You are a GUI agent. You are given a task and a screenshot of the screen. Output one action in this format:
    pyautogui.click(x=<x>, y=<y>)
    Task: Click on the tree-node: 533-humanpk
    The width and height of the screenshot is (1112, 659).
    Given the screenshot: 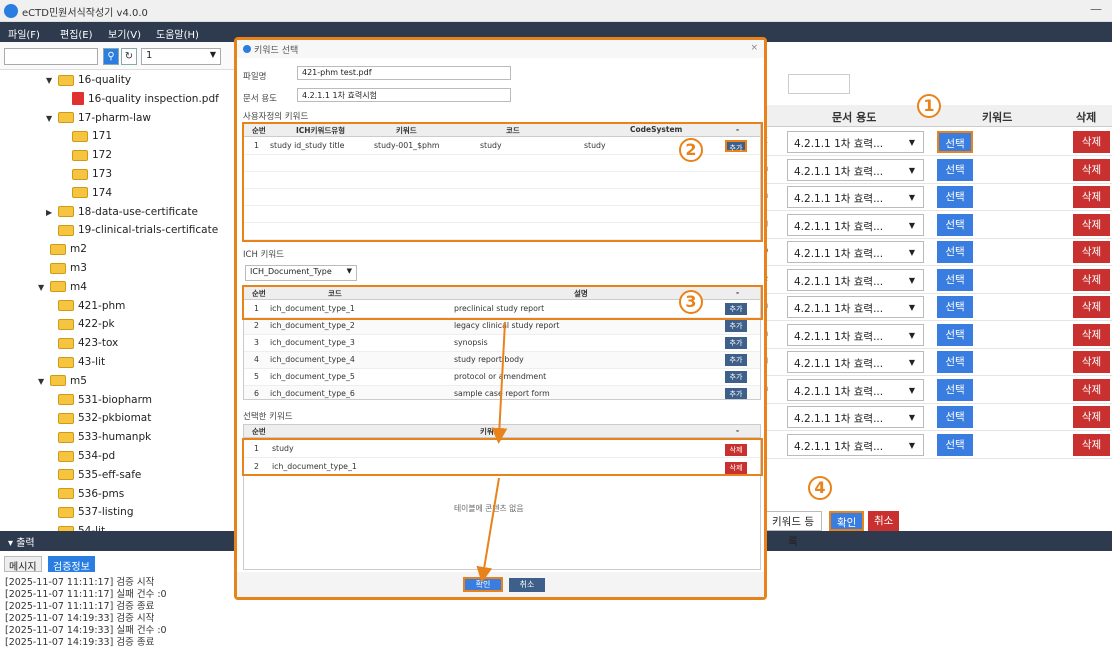 What is the action you would take?
    pyautogui.click(x=104, y=437)
    